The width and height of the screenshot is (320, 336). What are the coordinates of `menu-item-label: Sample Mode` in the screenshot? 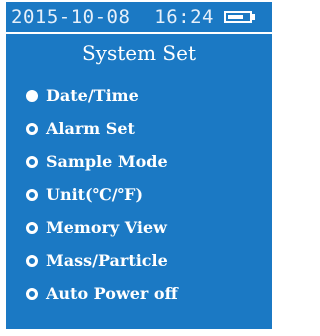 It's located at (107, 161).